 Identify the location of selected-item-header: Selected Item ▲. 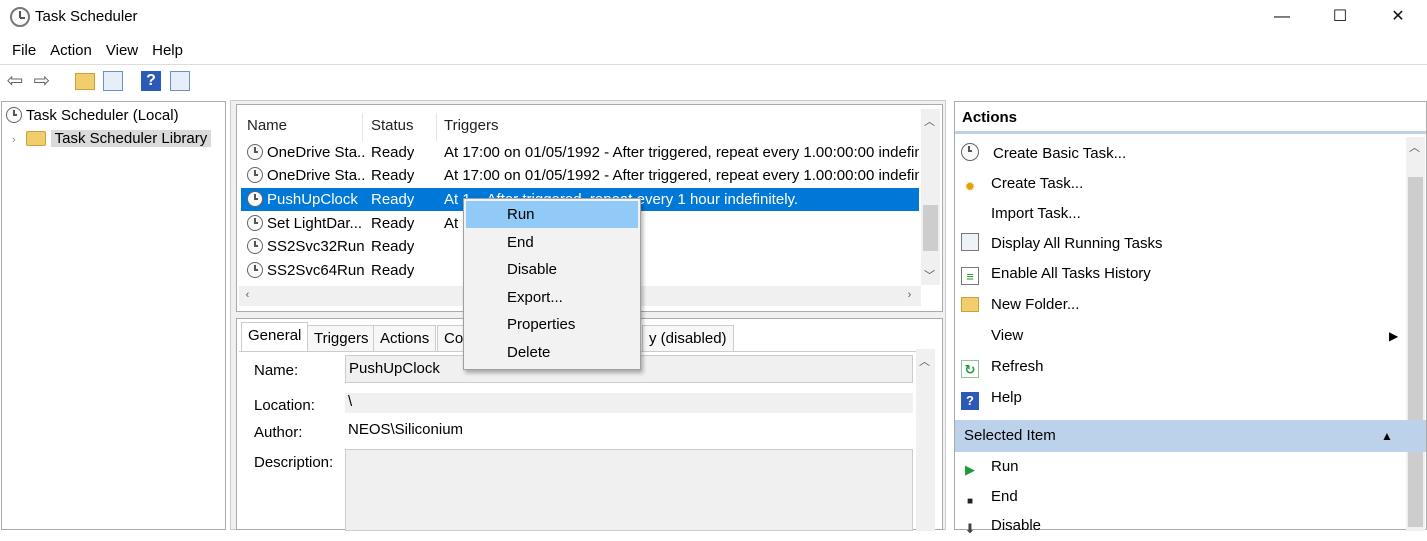
(1190, 436).